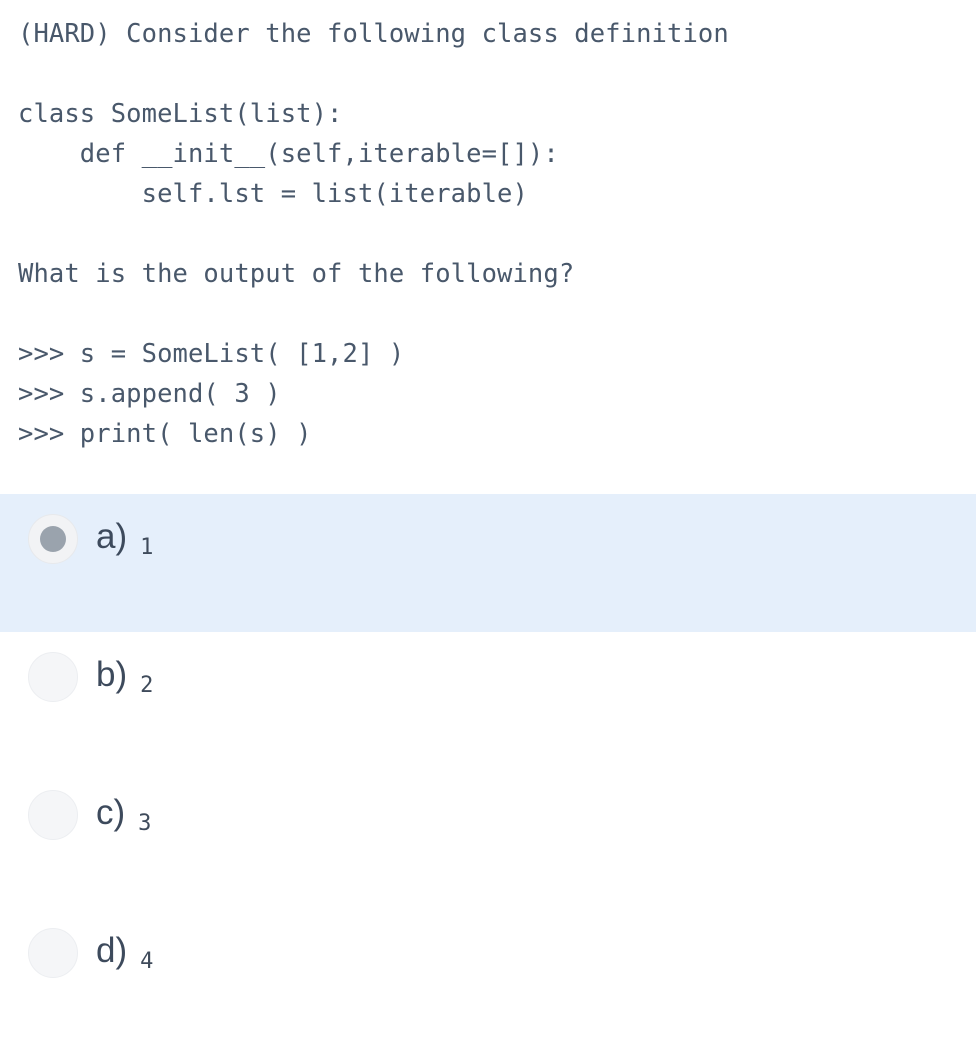 The width and height of the screenshot is (976, 1046). Describe the element at coordinates (273, 194) in the screenshot. I see `code-line-self-lst: self.lst = list(iterable)` at that location.